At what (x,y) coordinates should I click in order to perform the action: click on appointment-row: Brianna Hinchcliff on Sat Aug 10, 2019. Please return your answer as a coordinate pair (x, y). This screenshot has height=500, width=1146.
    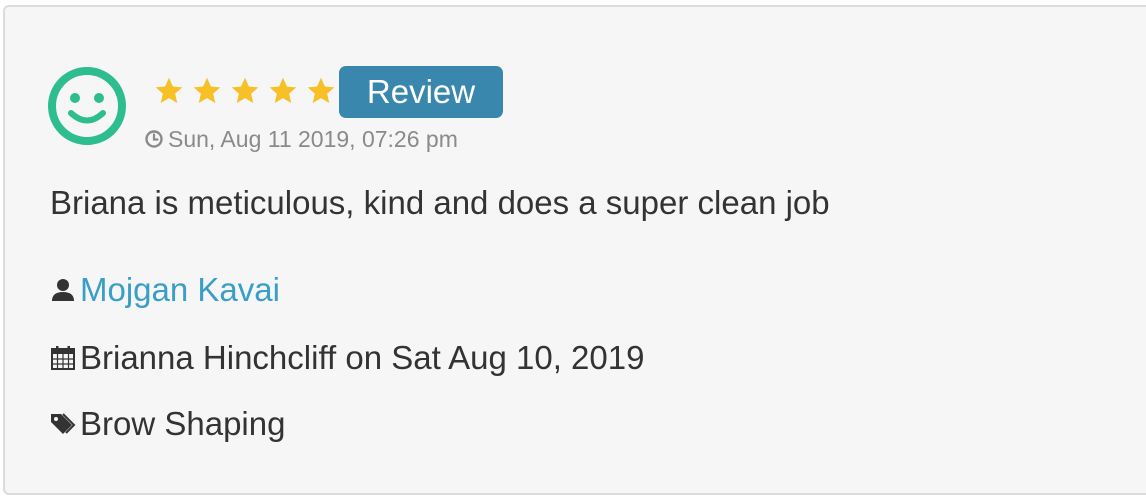
    Looking at the image, I should click on (347, 358).